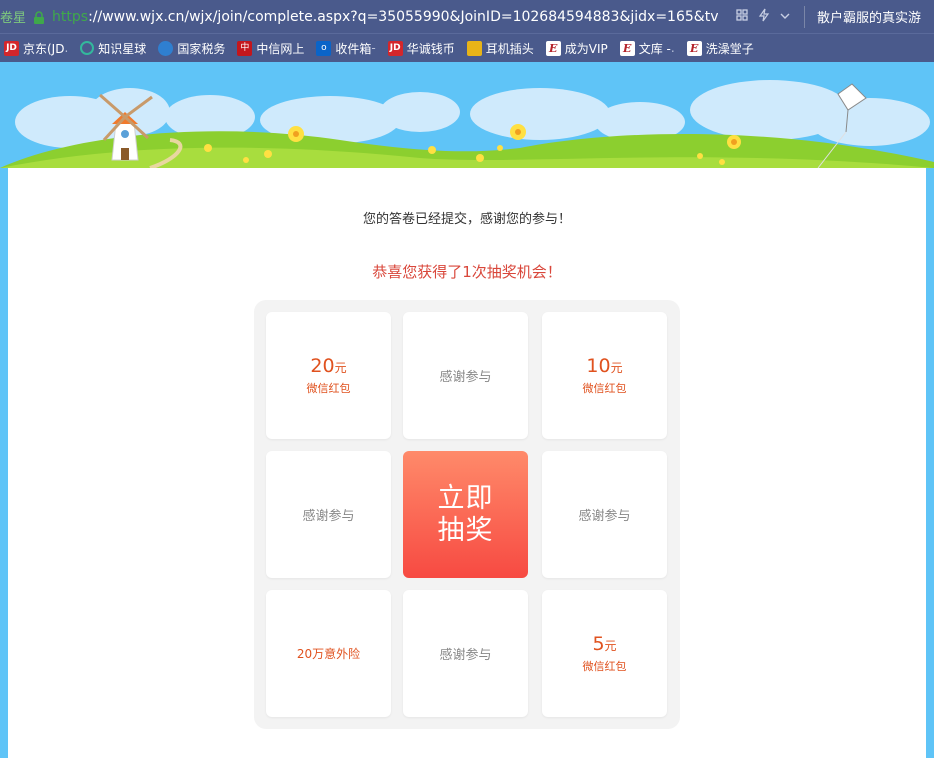 This screenshot has width=934, height=758. I want to click on prize-amount: 5元, so click(604, 644).